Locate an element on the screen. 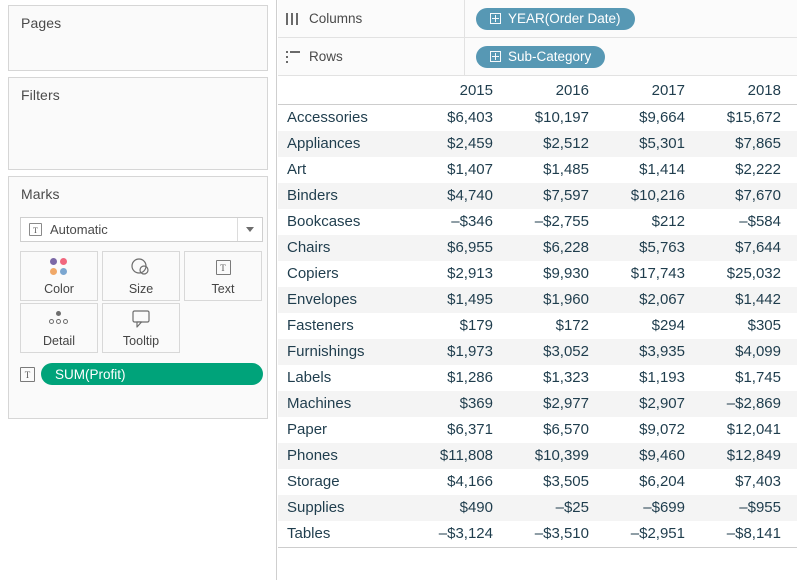 The image size is (797, 580). crosstab-cell: $369 is located at coordinates (461, 404).